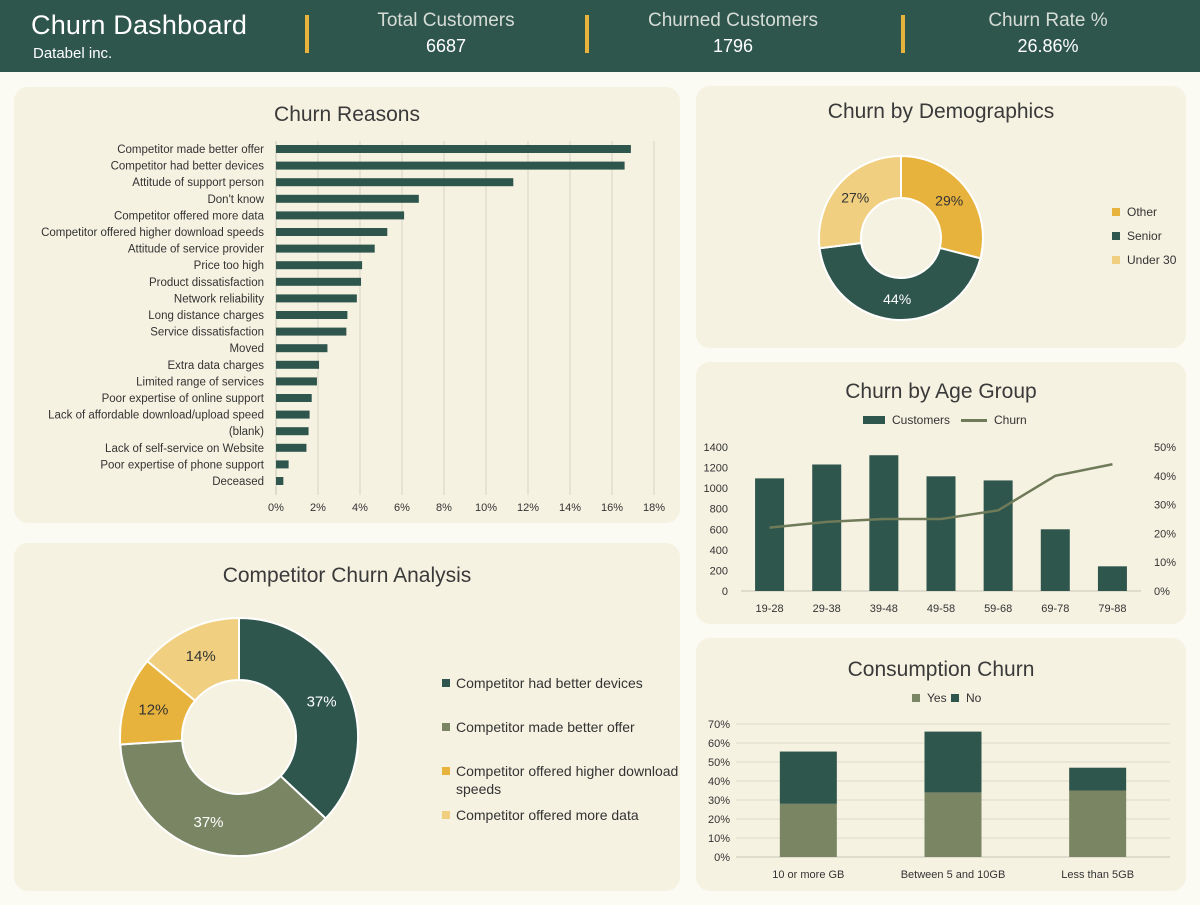  What do you see at coordinates (206, 316) in the screenshot?
I see `category-label: Long distance charges` at bounding box center [206, 316].